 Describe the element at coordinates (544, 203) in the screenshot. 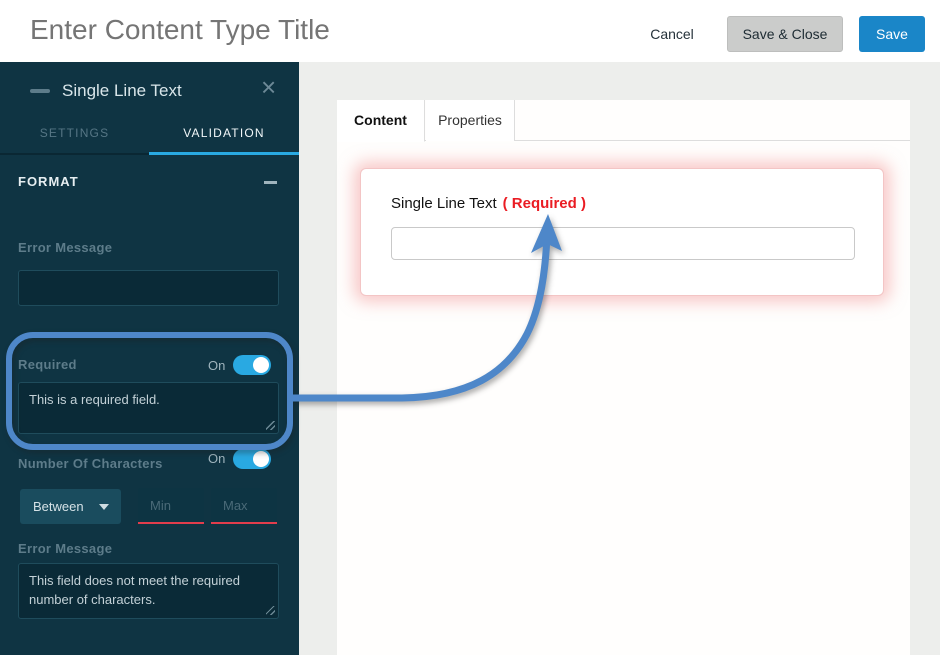

I see `required-note: ( Required )` at that location.